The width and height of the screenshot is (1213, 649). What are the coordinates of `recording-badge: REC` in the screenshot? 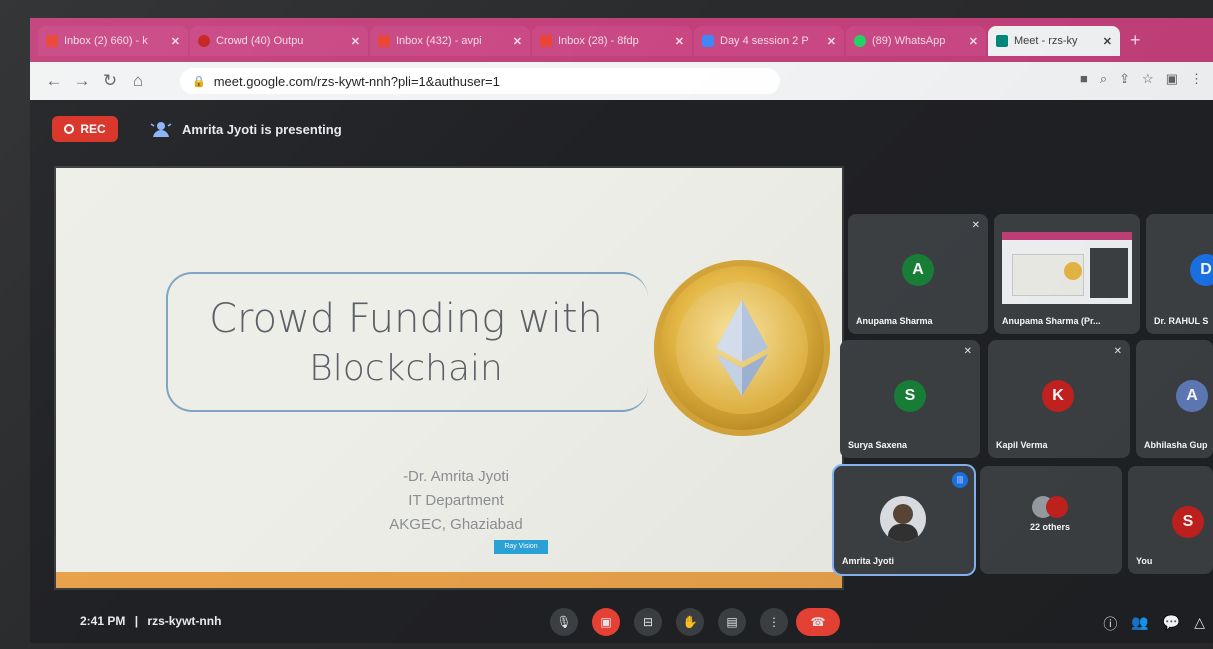 It's located at (85, 129).